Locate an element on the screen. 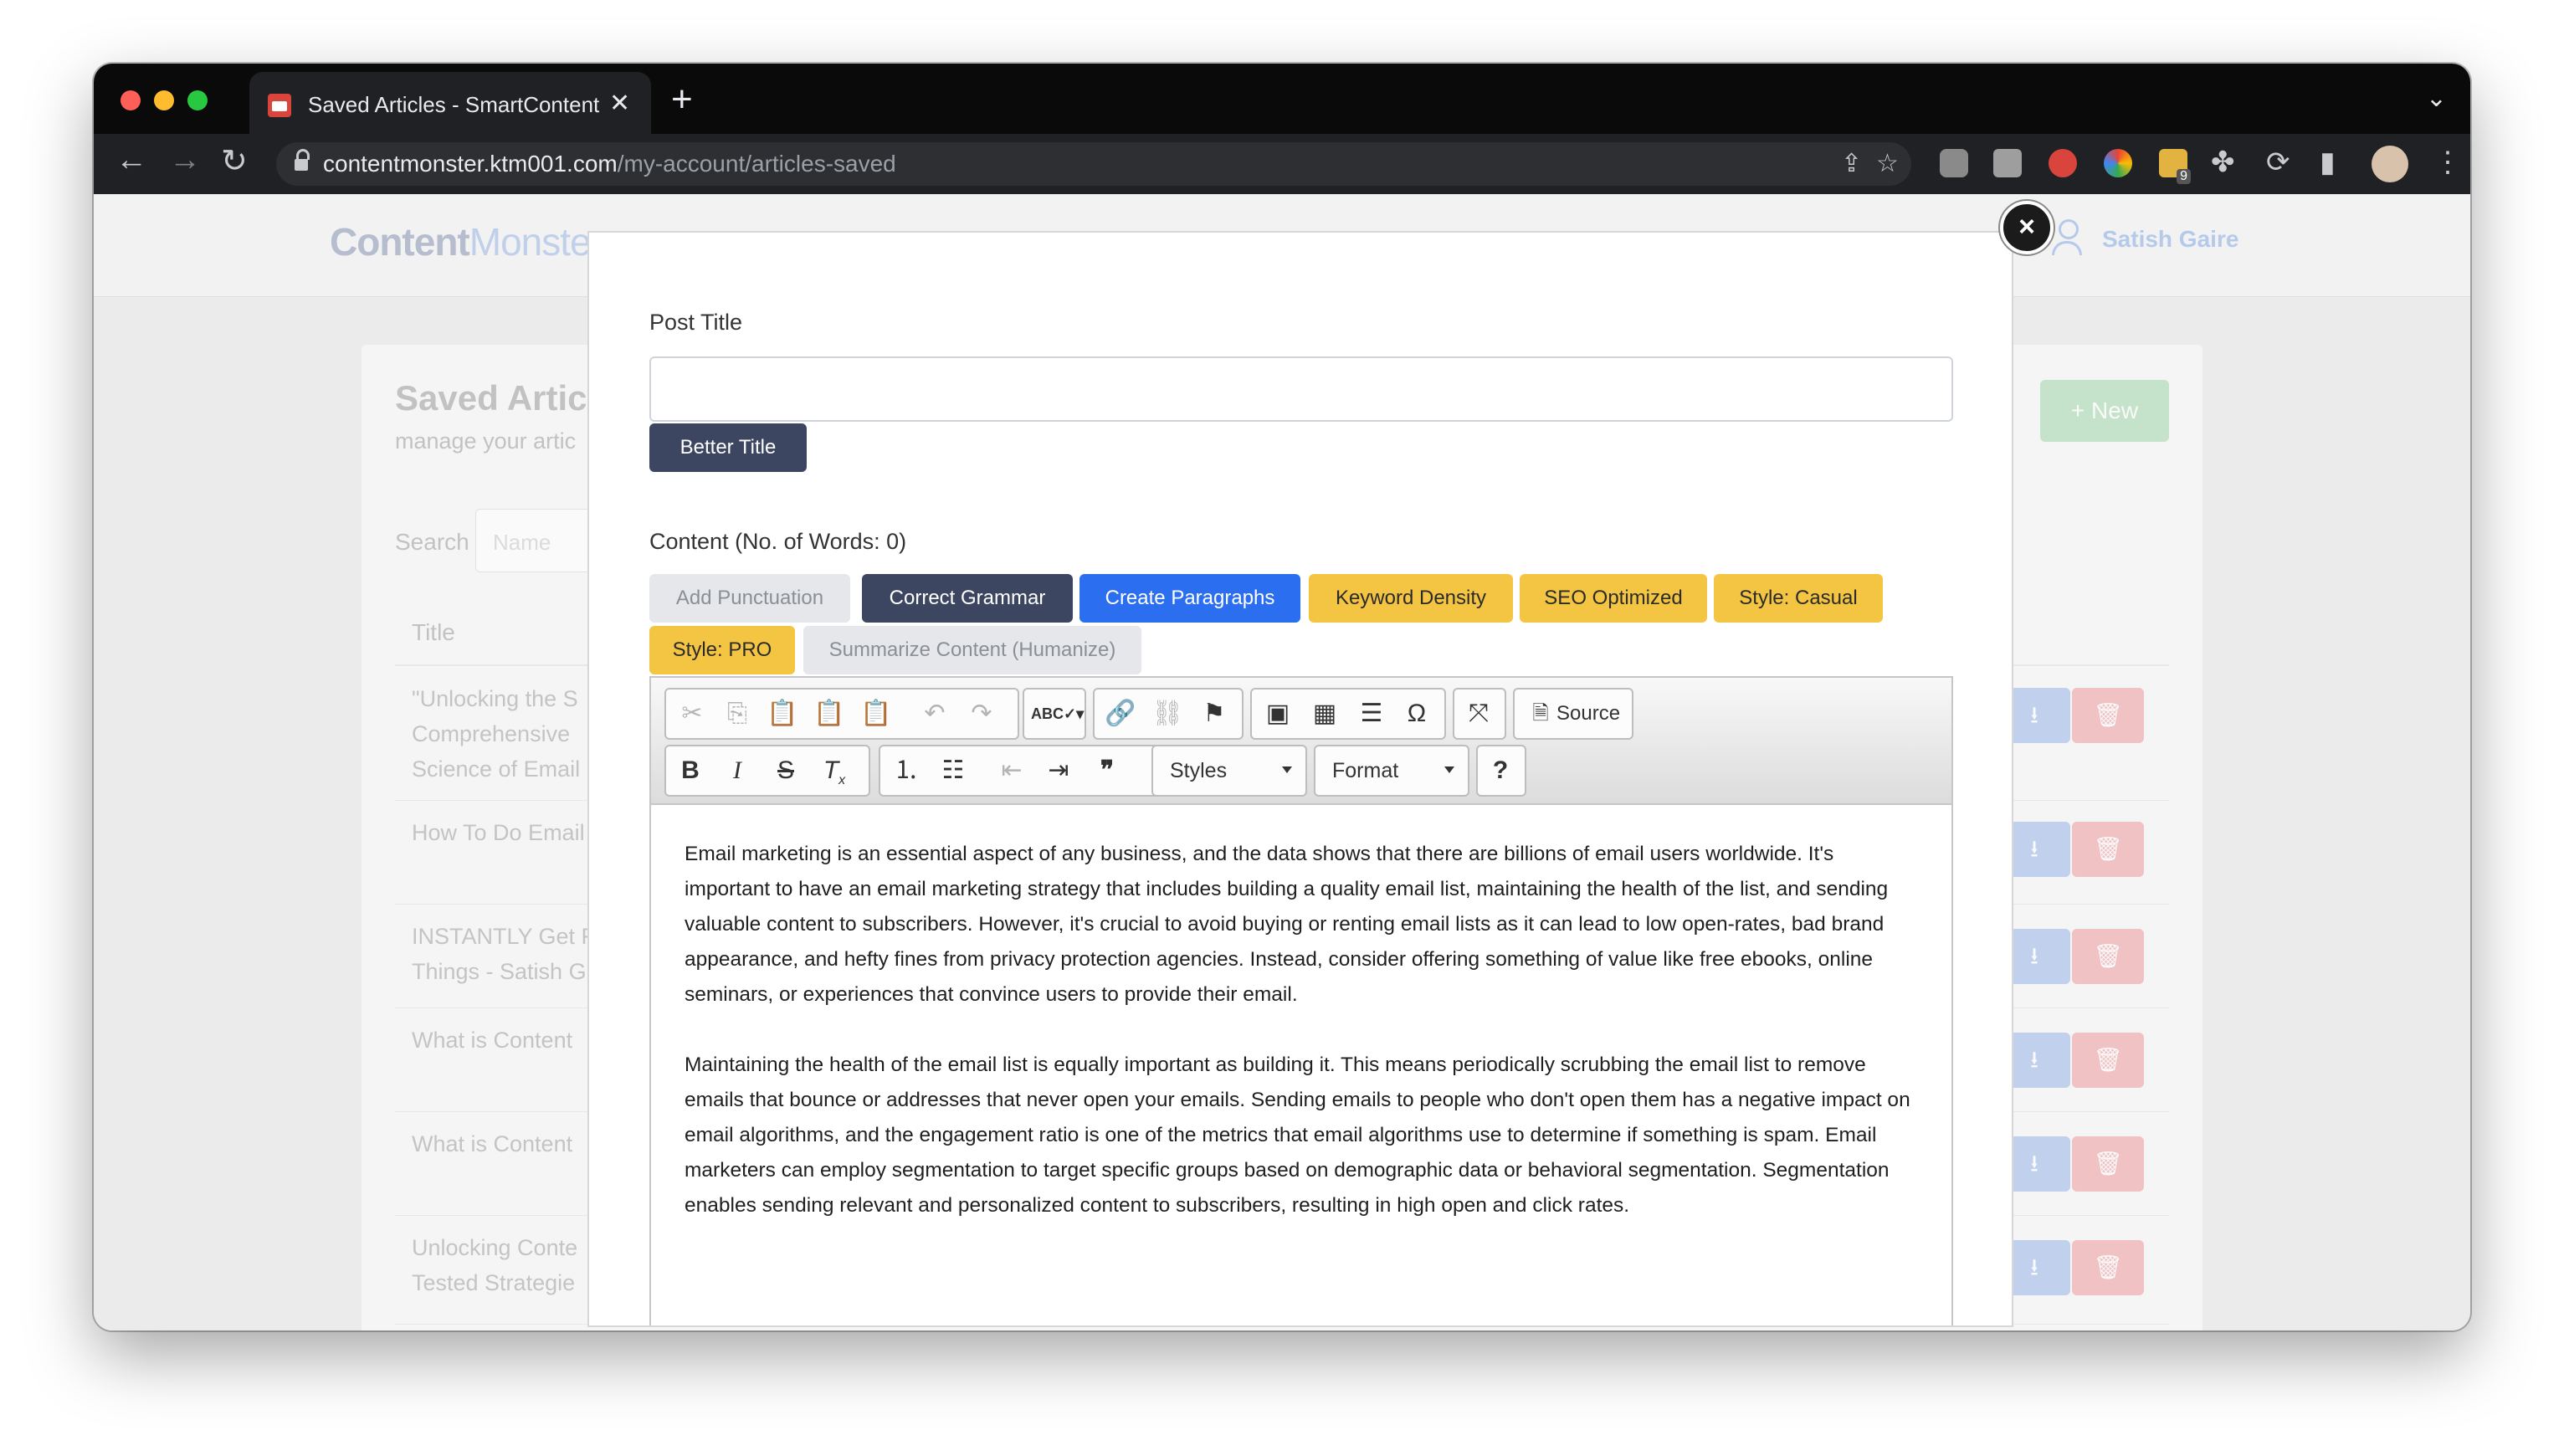 This screenshot has width=2564, height=1456. format-label: Format is located at coordinates (1366, 770).